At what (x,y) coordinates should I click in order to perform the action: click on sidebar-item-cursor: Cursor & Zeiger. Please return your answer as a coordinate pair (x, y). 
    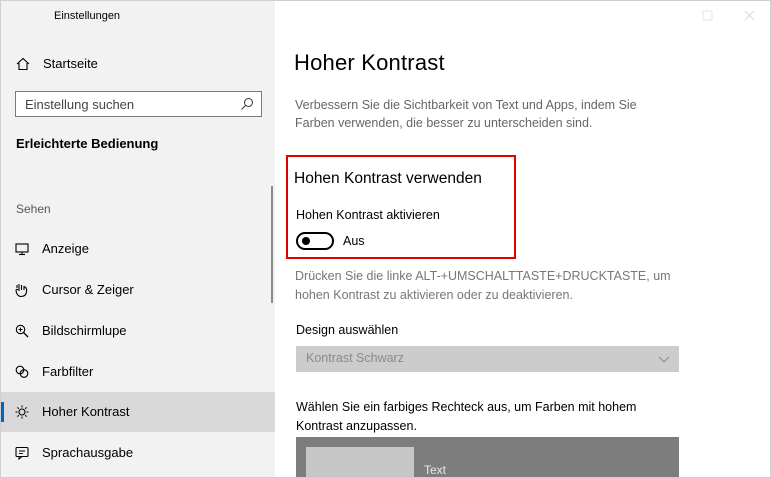
    Looking at the image, I should click on (138, 290).